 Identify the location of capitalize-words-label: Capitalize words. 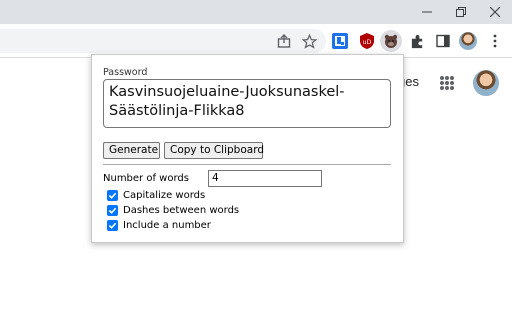
(164, 195).